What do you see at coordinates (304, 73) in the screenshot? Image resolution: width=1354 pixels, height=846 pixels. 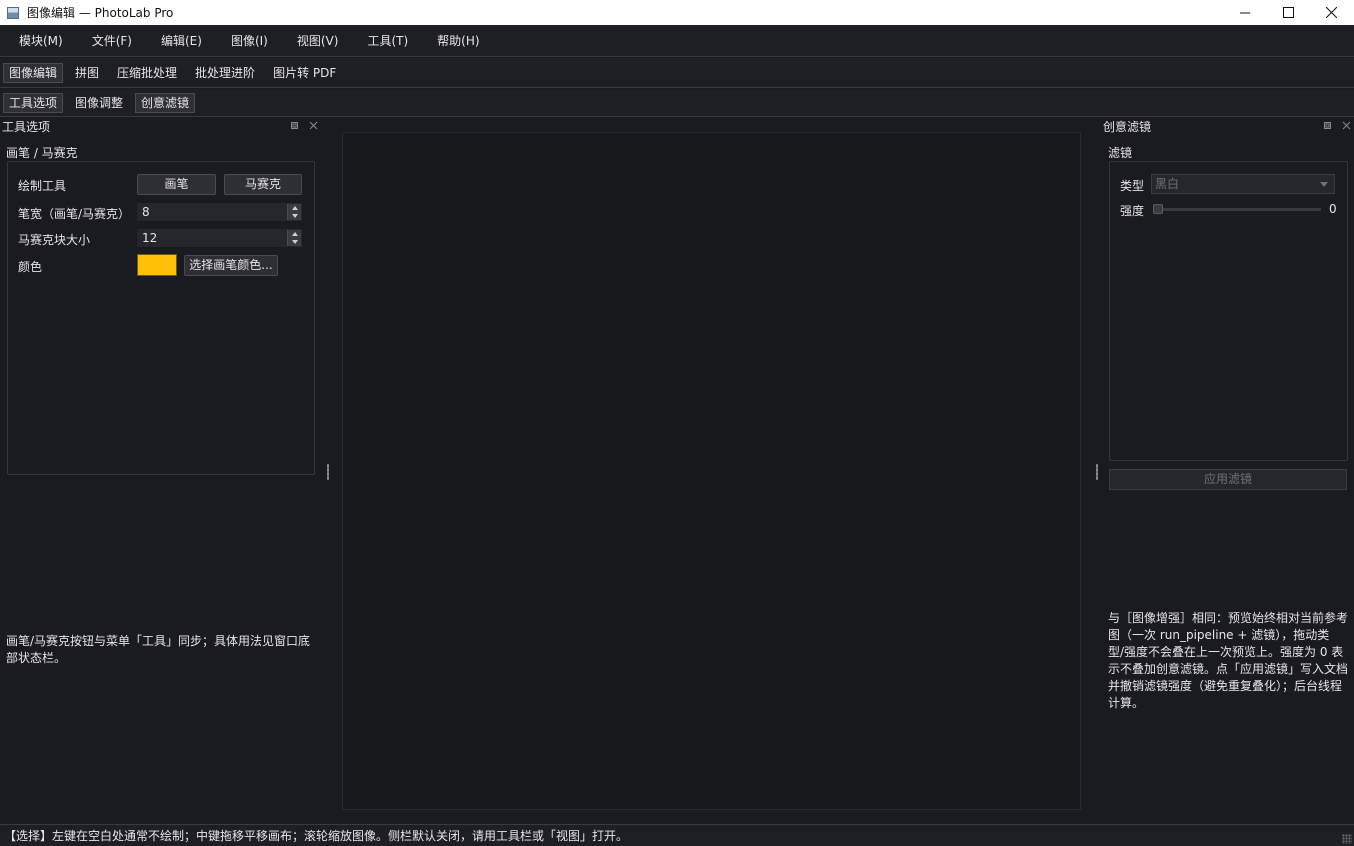 I see `tab-image-to-pdf: 图片转 PDF` at bounding box center [304, 73].